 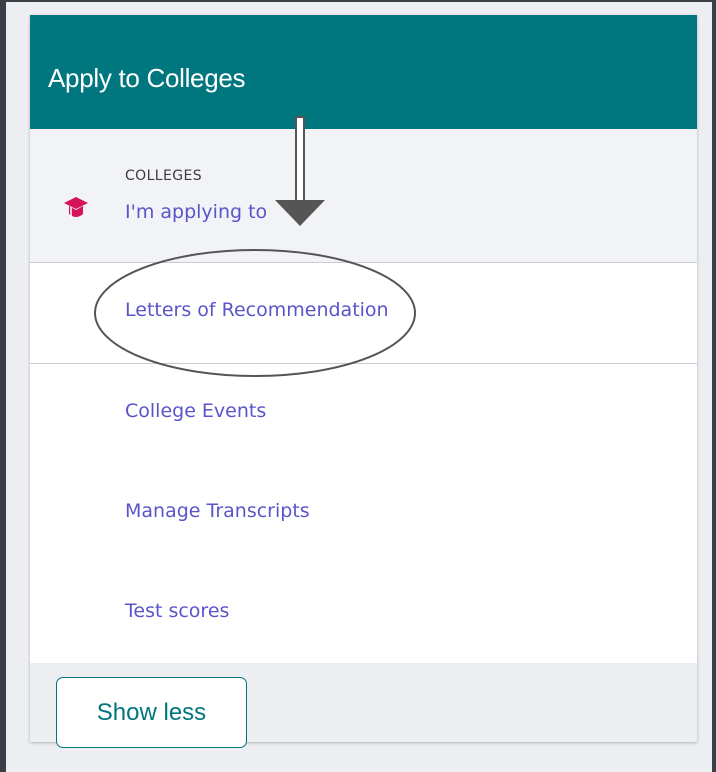 What do you see at coordinates (363, 705) in the screenshot?
I see `card-footer: Show less` at bounding box center [363, 705].